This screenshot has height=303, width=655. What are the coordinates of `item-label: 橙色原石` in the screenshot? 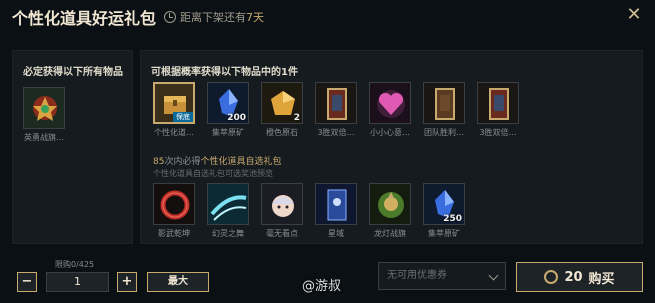 It's located at (282, 132).